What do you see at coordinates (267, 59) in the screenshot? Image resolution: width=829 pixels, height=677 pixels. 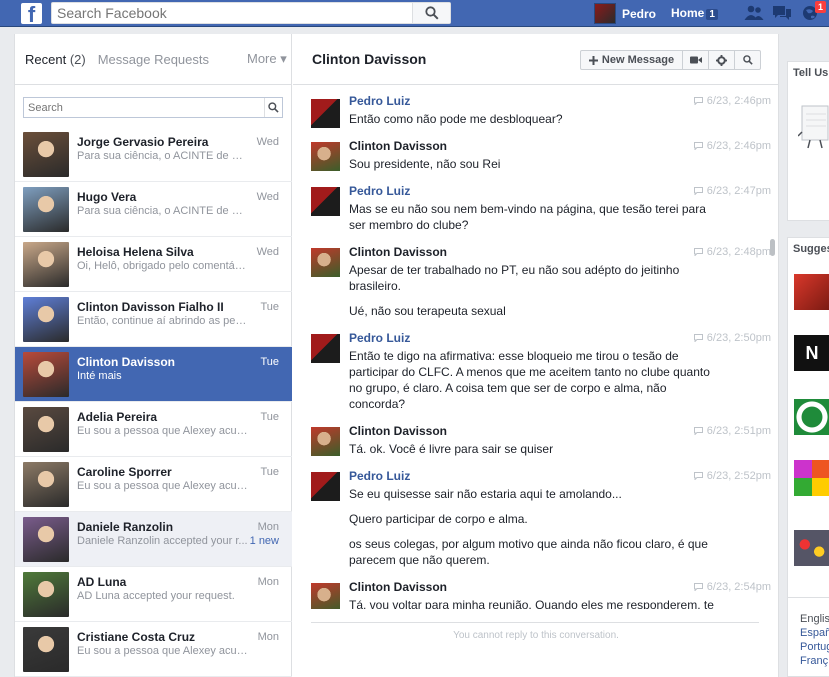 I see `tab-more-dropdown: More ▾` at bounding box center [267, 59].